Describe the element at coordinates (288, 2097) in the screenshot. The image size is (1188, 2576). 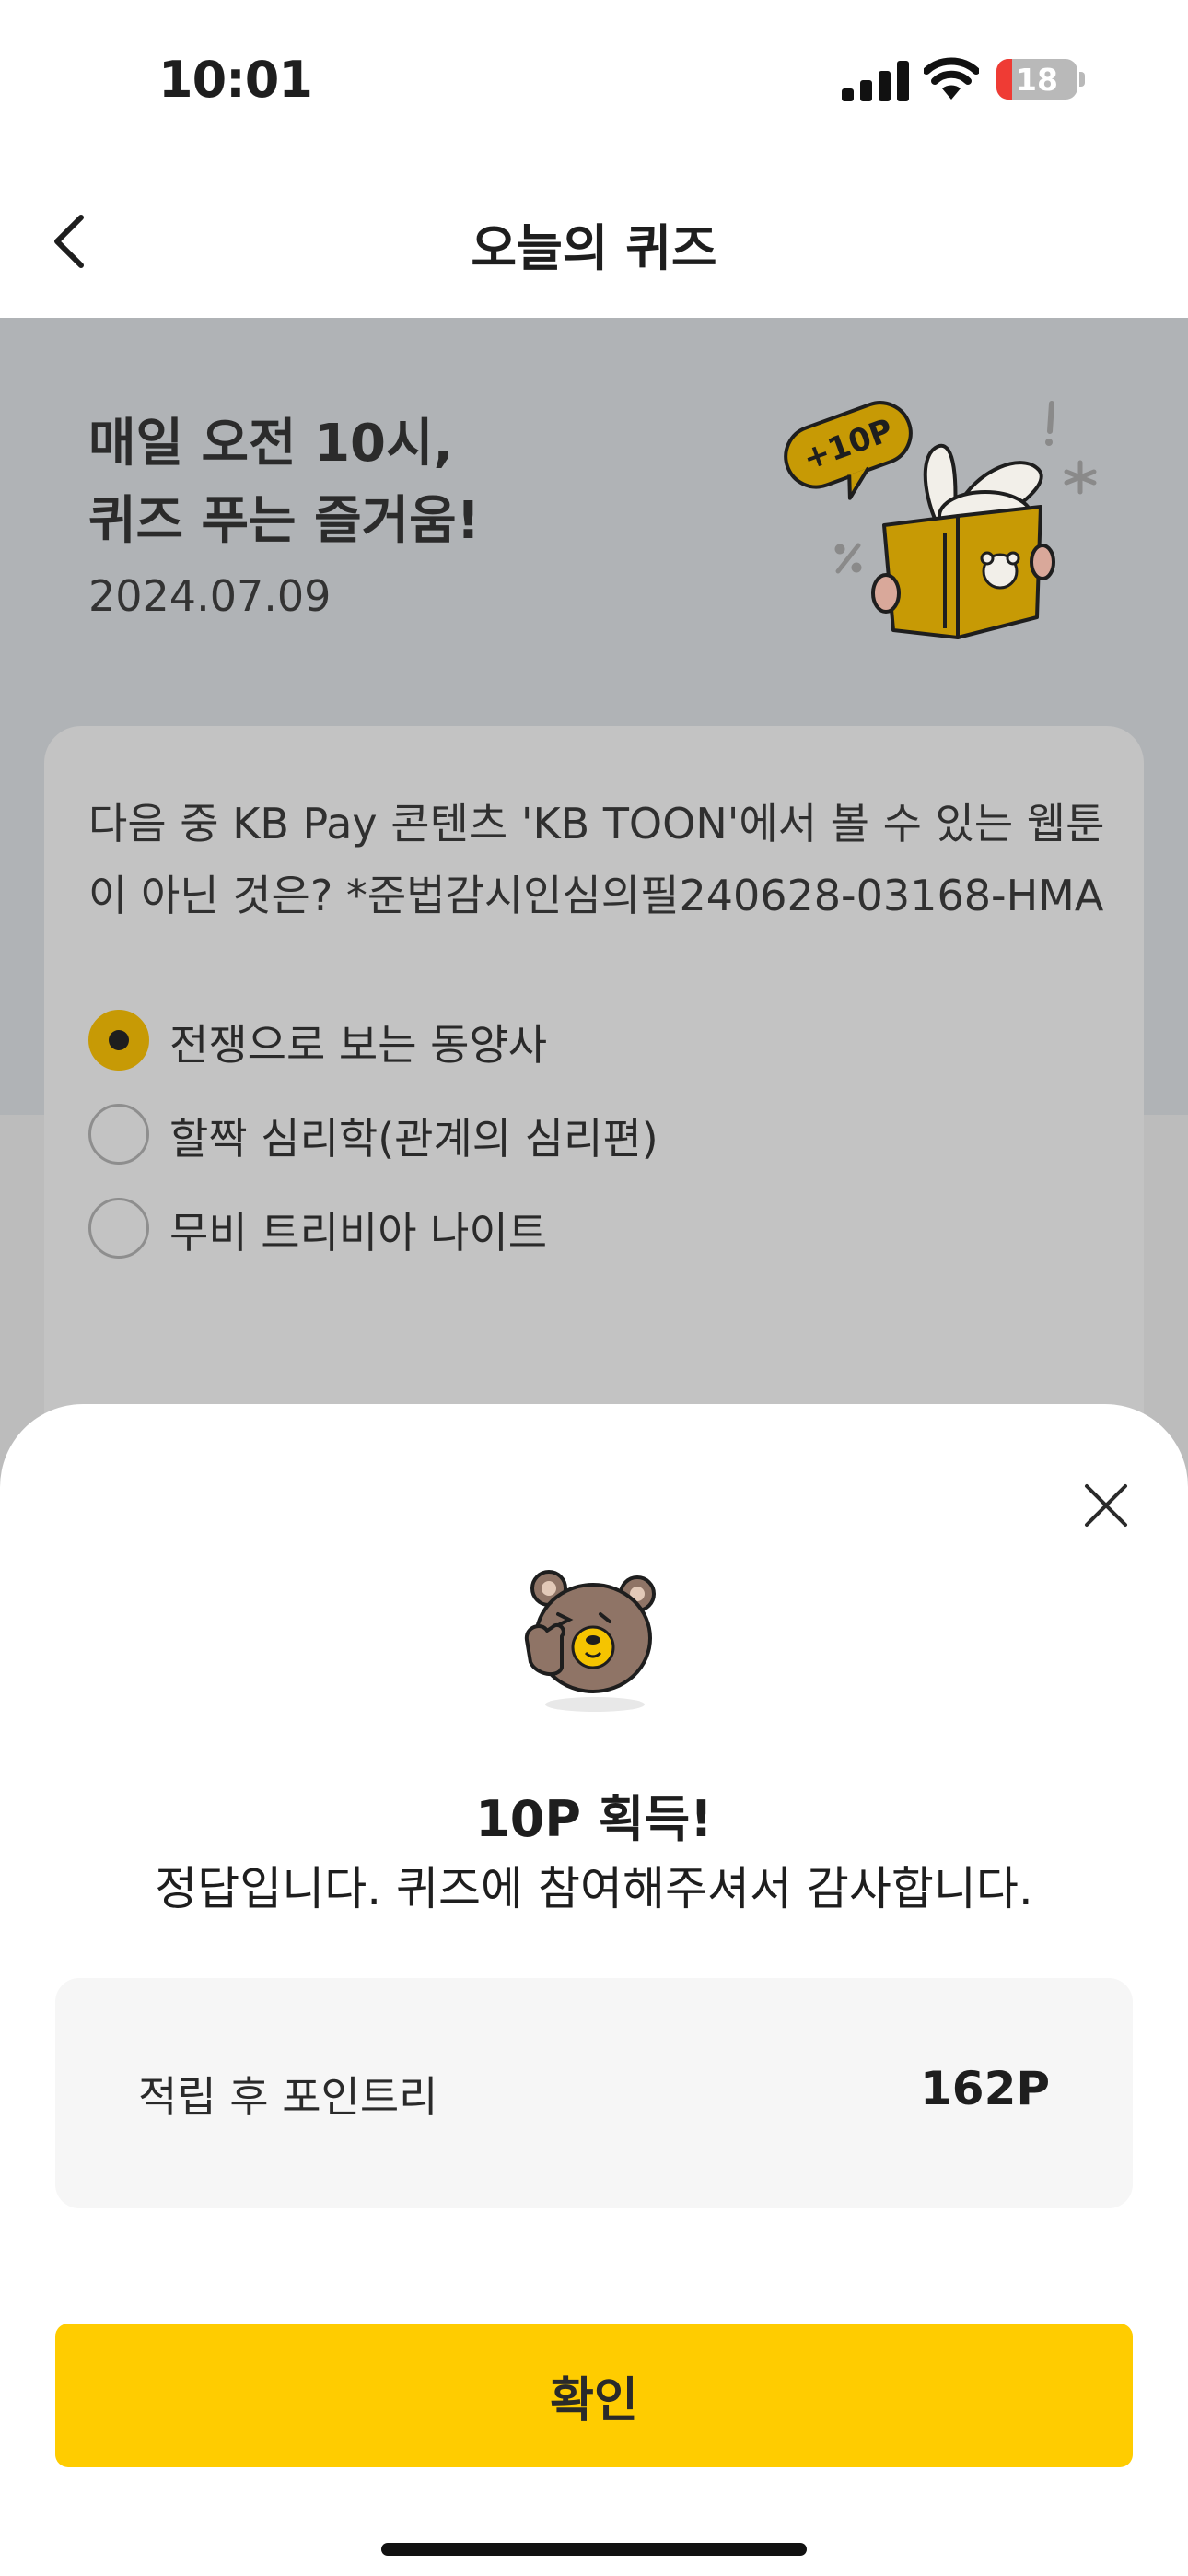
I see `points-label: 적립 후 포인트리` at that location.